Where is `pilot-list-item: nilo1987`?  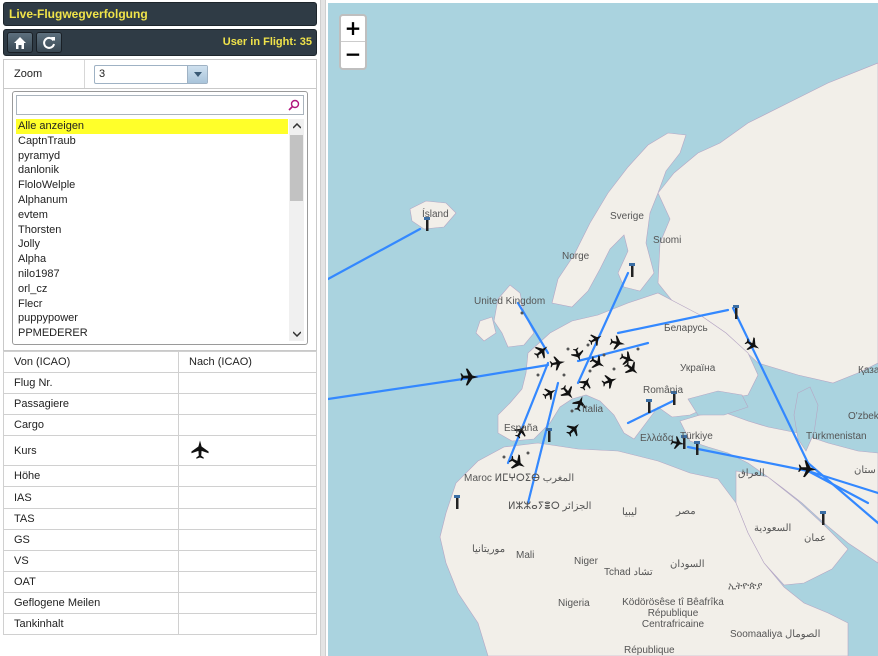 pilot-list-item: nilo1987 is located at coordinates (152, 274).